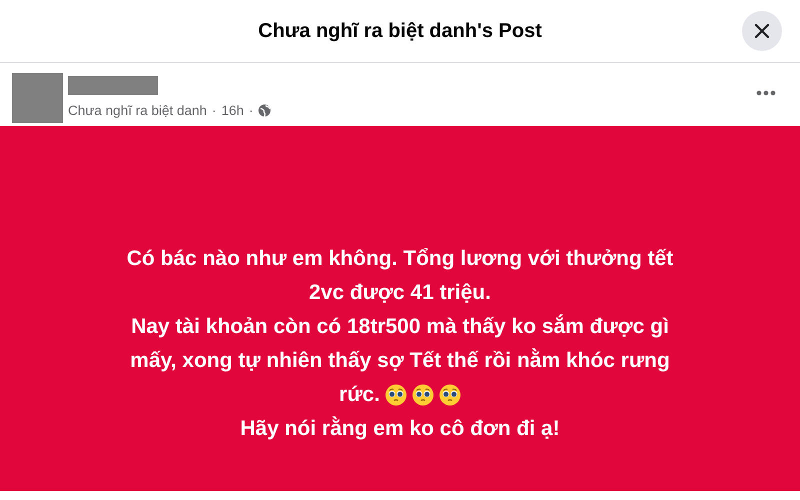 This screenshot has height=500, width=800. I want to click on post-time: 16h, so click(232, 110).